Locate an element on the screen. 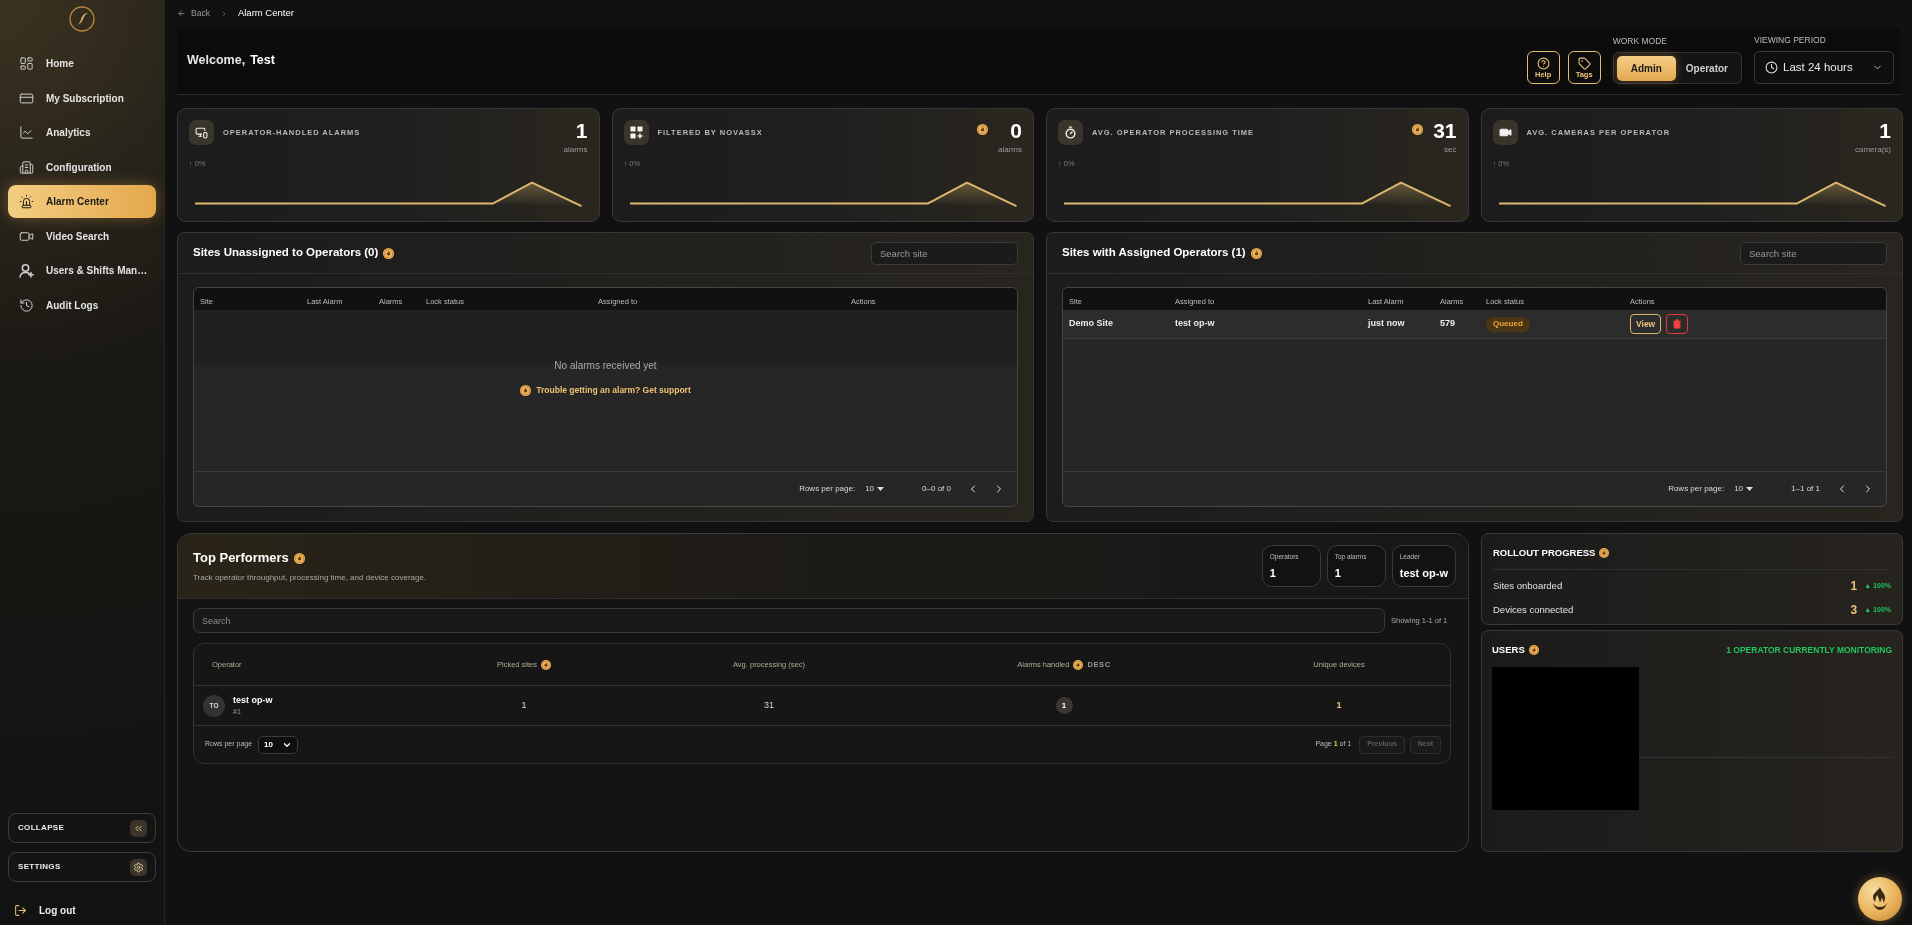  progress-value: 3 is located at coordinates (1854, 611).